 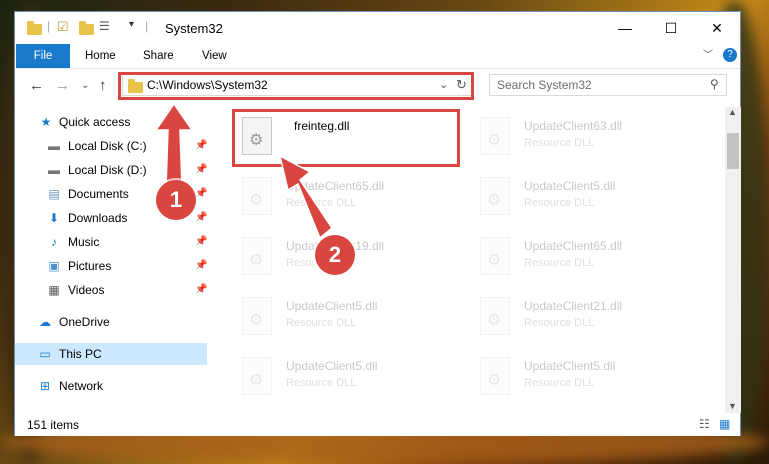 What do you see at coordinates (243, 171) in the screenshot?
I see `annotation-arrows` at bounding box center [243, 171].